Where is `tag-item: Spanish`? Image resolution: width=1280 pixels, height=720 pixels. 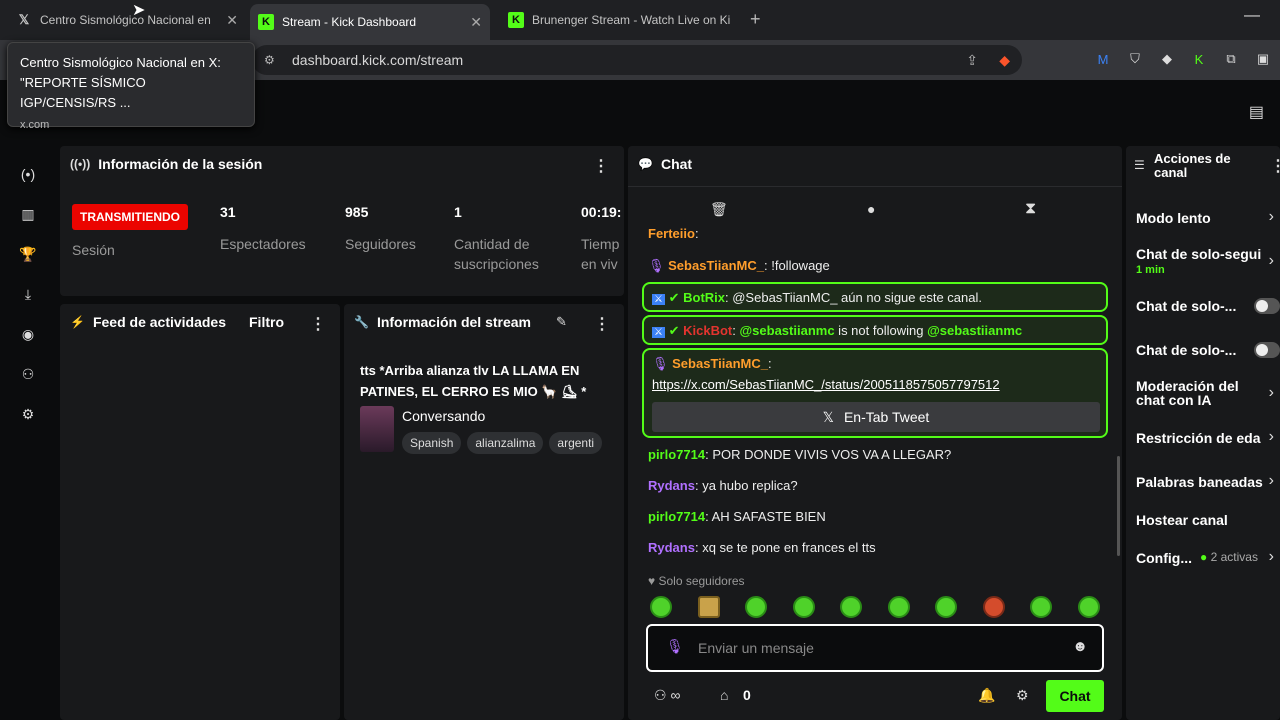
tag-item: Spanish is located at coordinates (432, 443).